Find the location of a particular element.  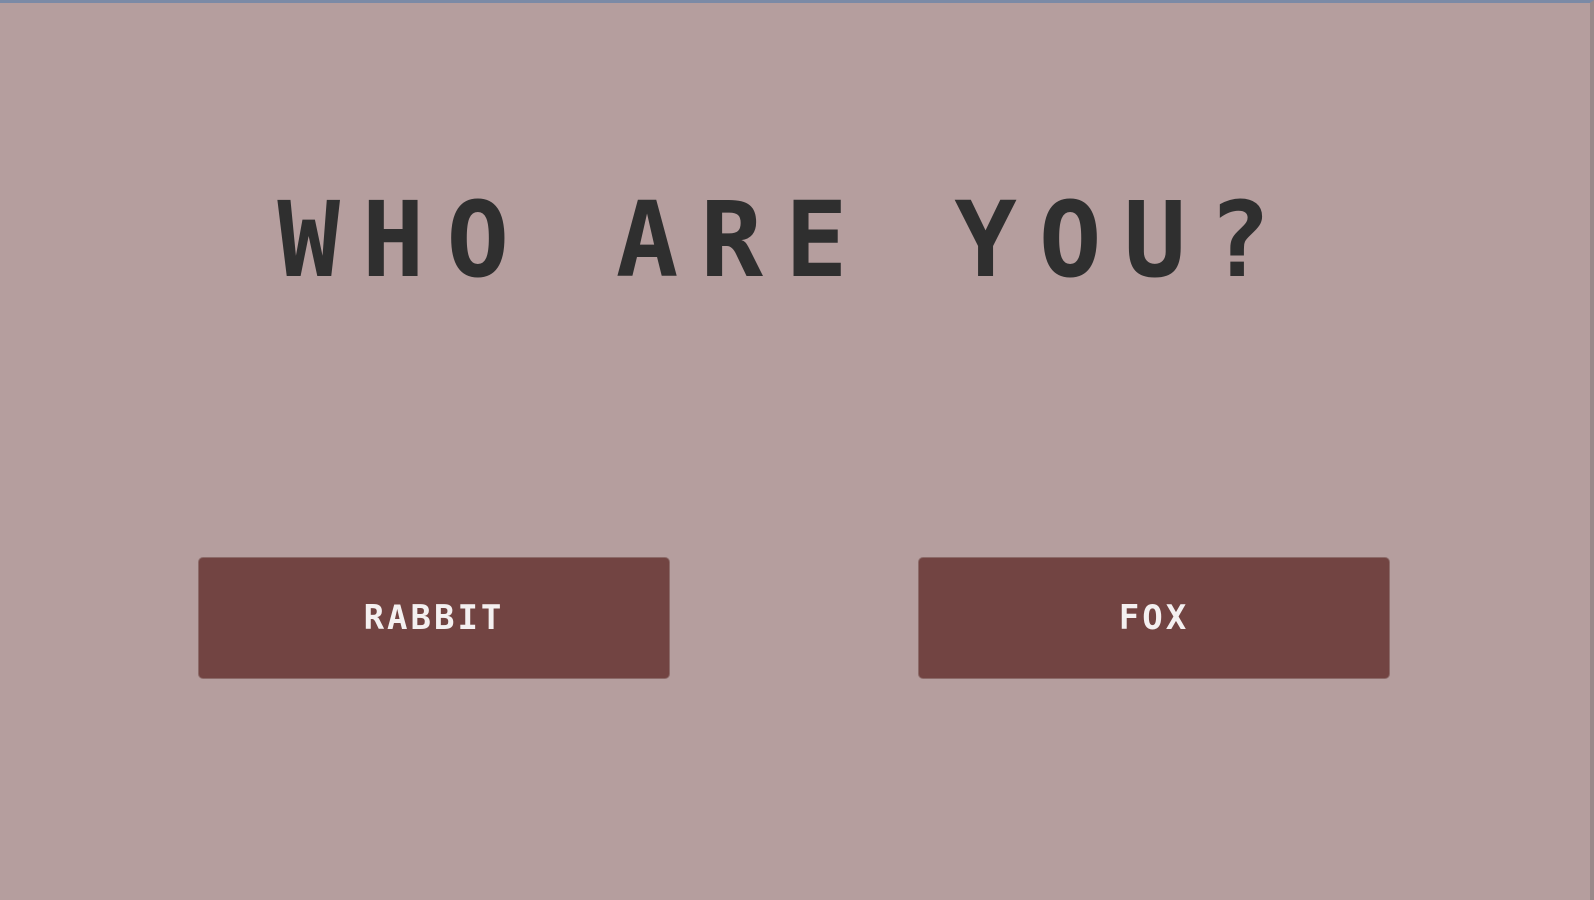

rabbit-button-label: RABBIT is located at coordinates (434, 618).